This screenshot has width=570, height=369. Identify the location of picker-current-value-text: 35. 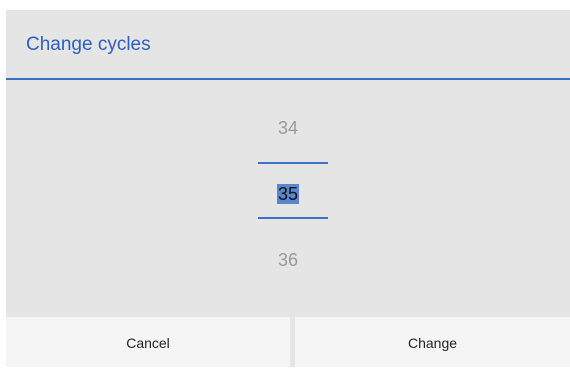
(288, 194).